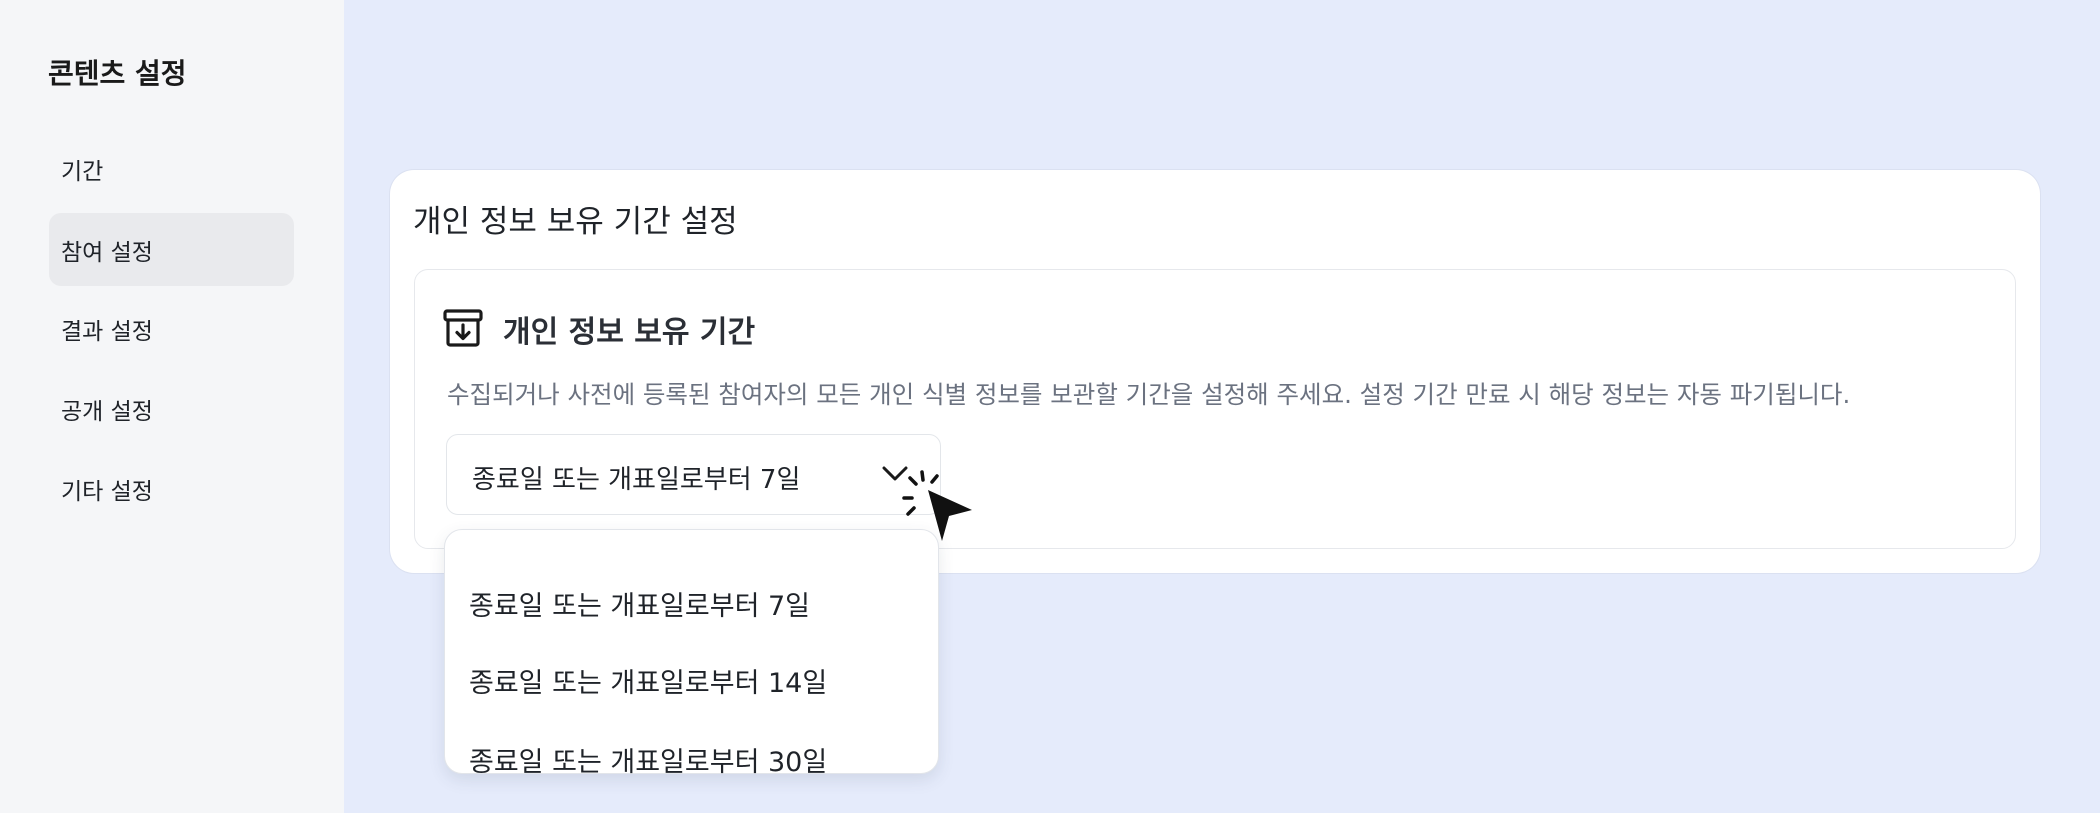  Describe the element at coordinates (171, 168) in the screenshot. I see `sidebar-item-period: 기간` at that location.